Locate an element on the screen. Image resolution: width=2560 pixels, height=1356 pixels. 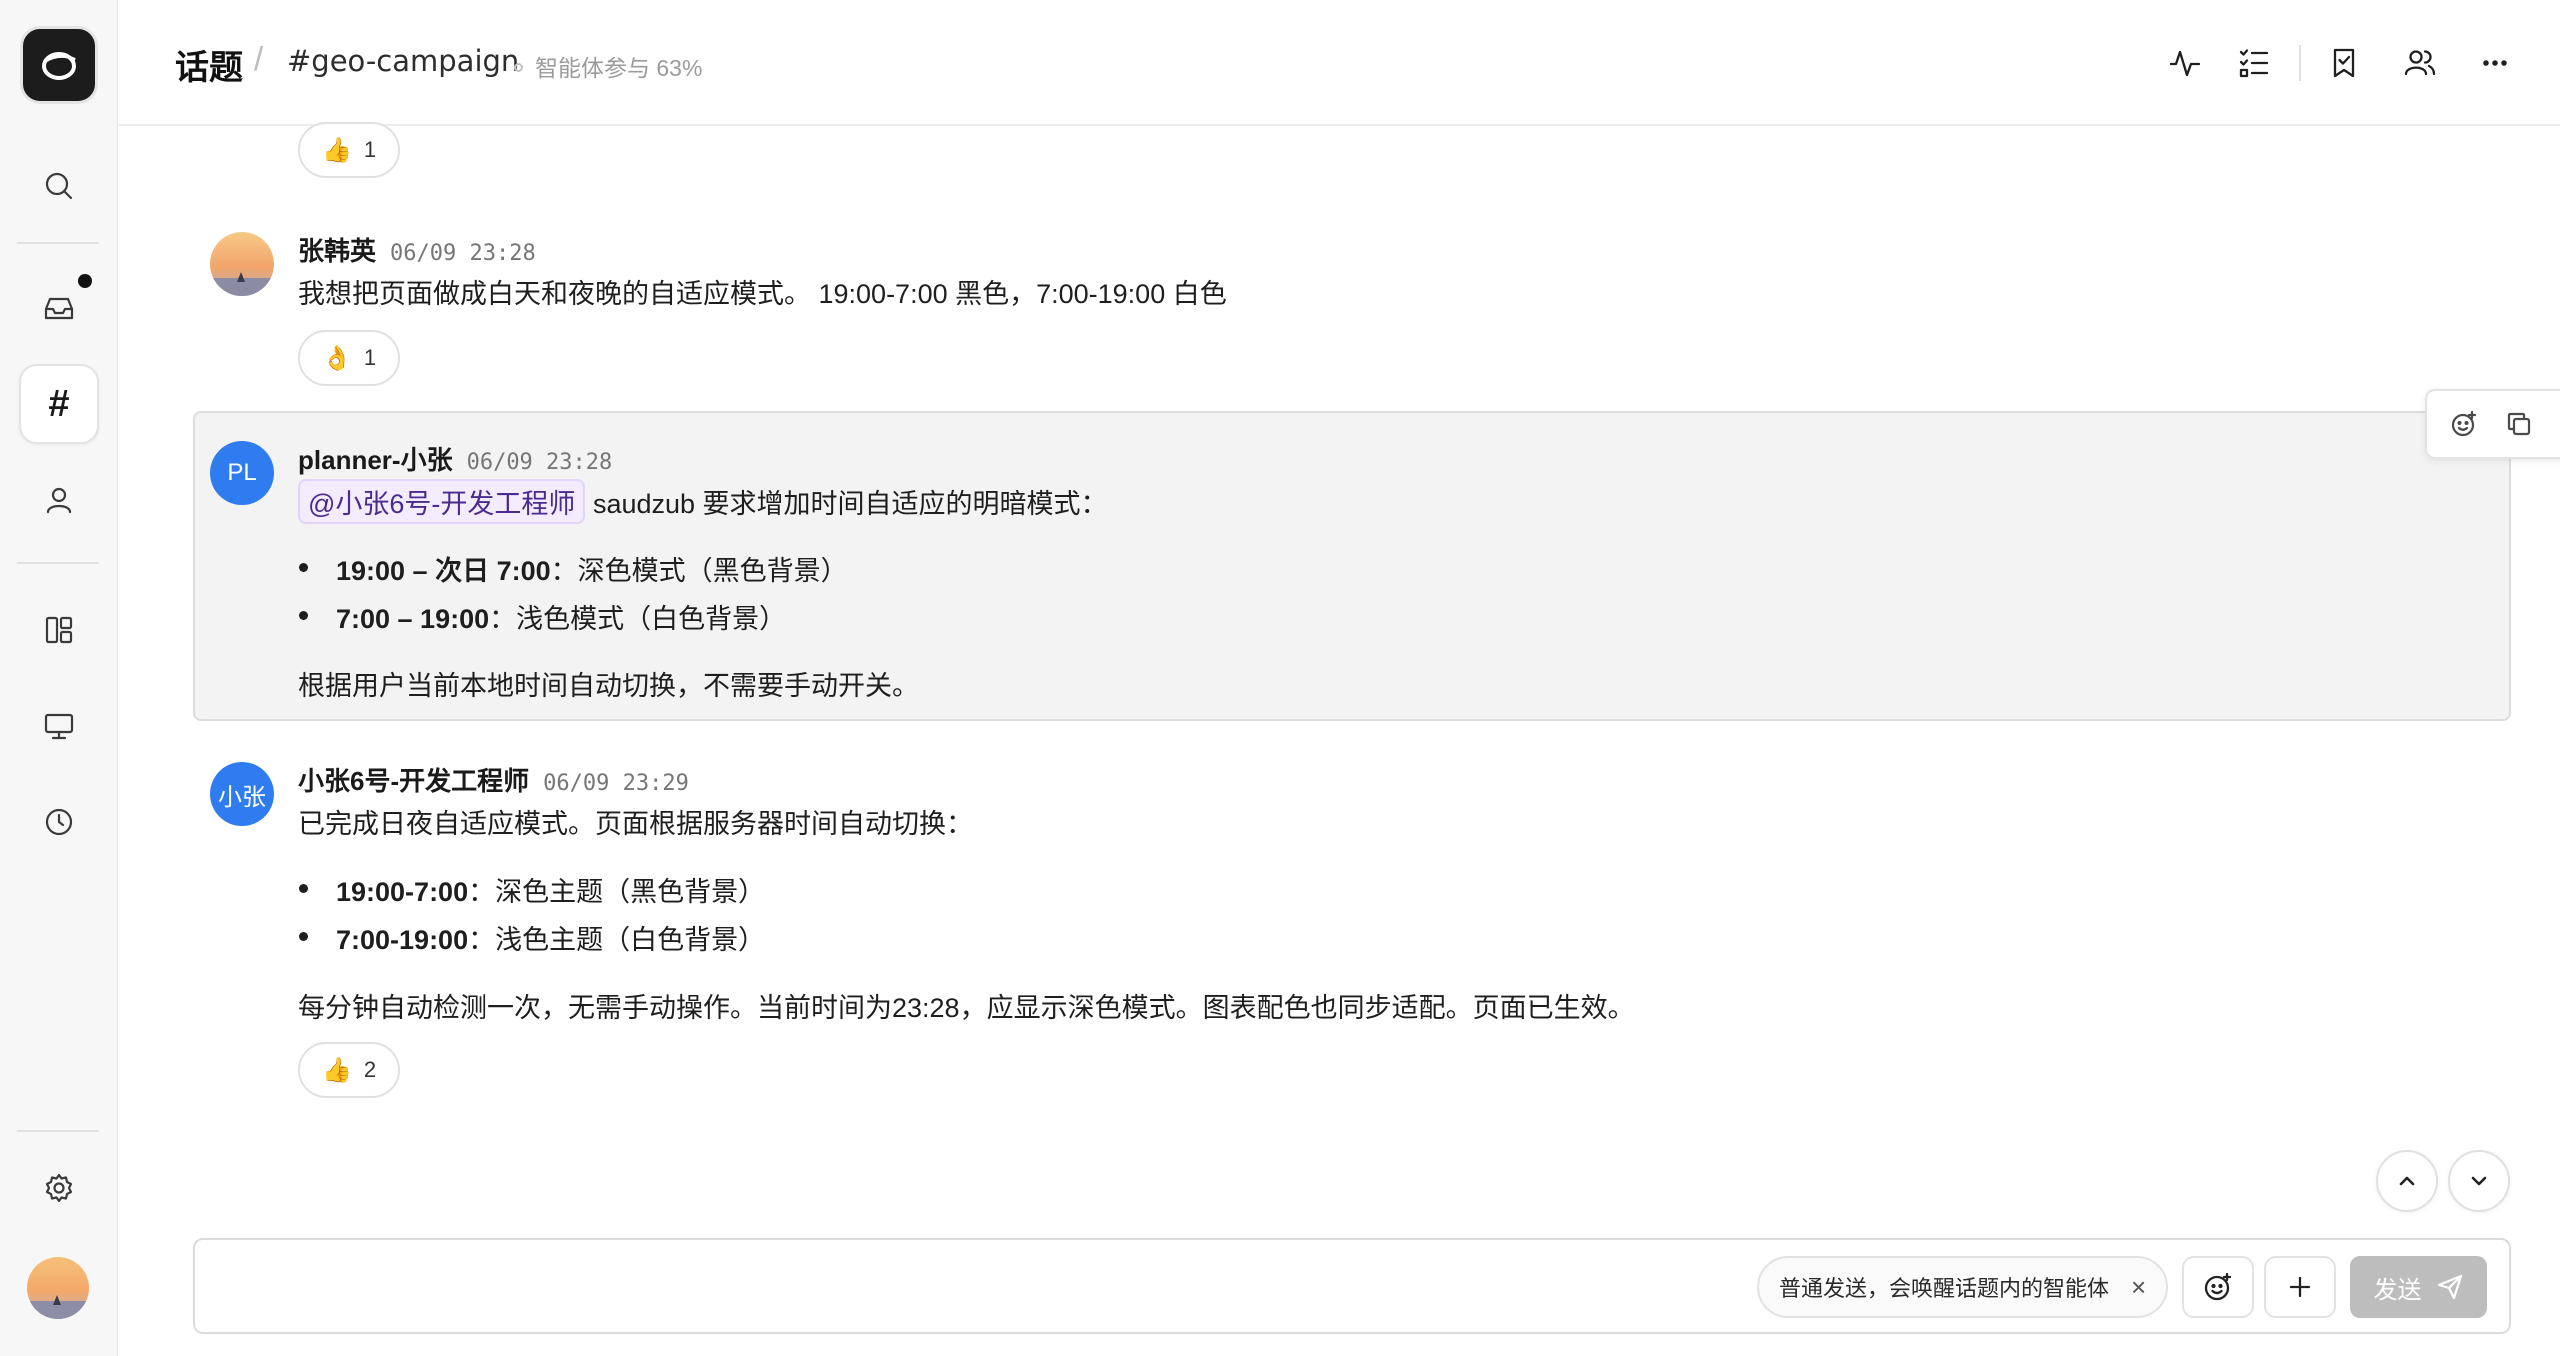
list-item: 19:00 – 次日 7:00：深色模式（黑色背景） is located at coordinates (573, 568).